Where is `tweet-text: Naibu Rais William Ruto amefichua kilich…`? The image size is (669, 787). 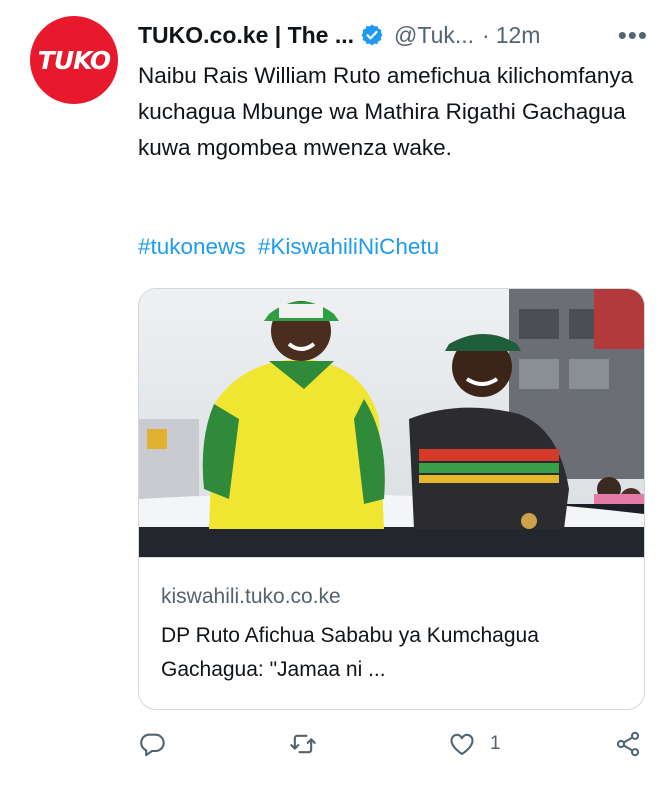 tweet-text: Naibu Rais William Ruto amefichua kilich… is located at coordinates (386, 111).